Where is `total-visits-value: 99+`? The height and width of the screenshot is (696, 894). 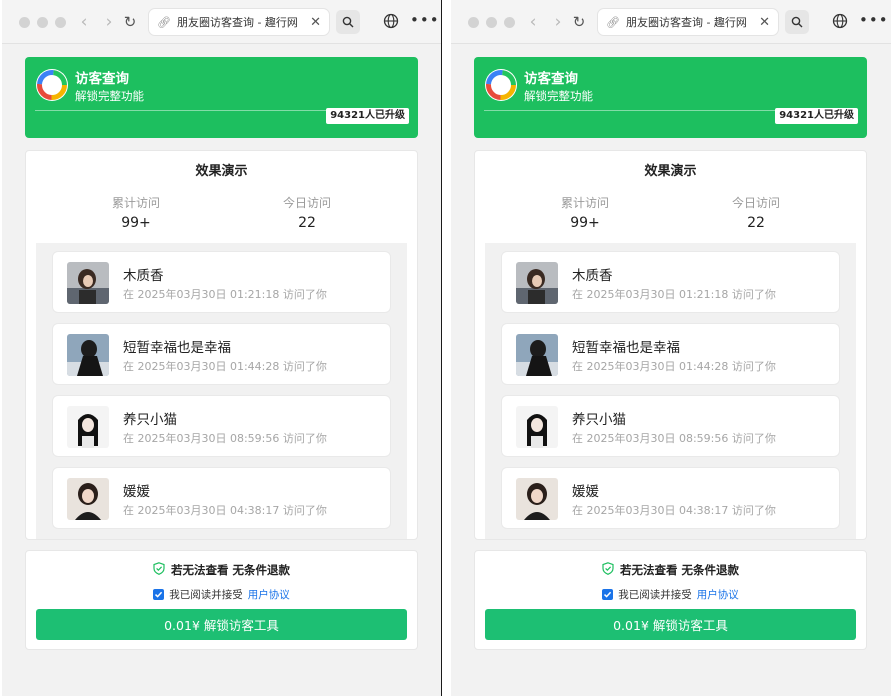
total-visits-value: 99+ is located at coordinates (136, 223).